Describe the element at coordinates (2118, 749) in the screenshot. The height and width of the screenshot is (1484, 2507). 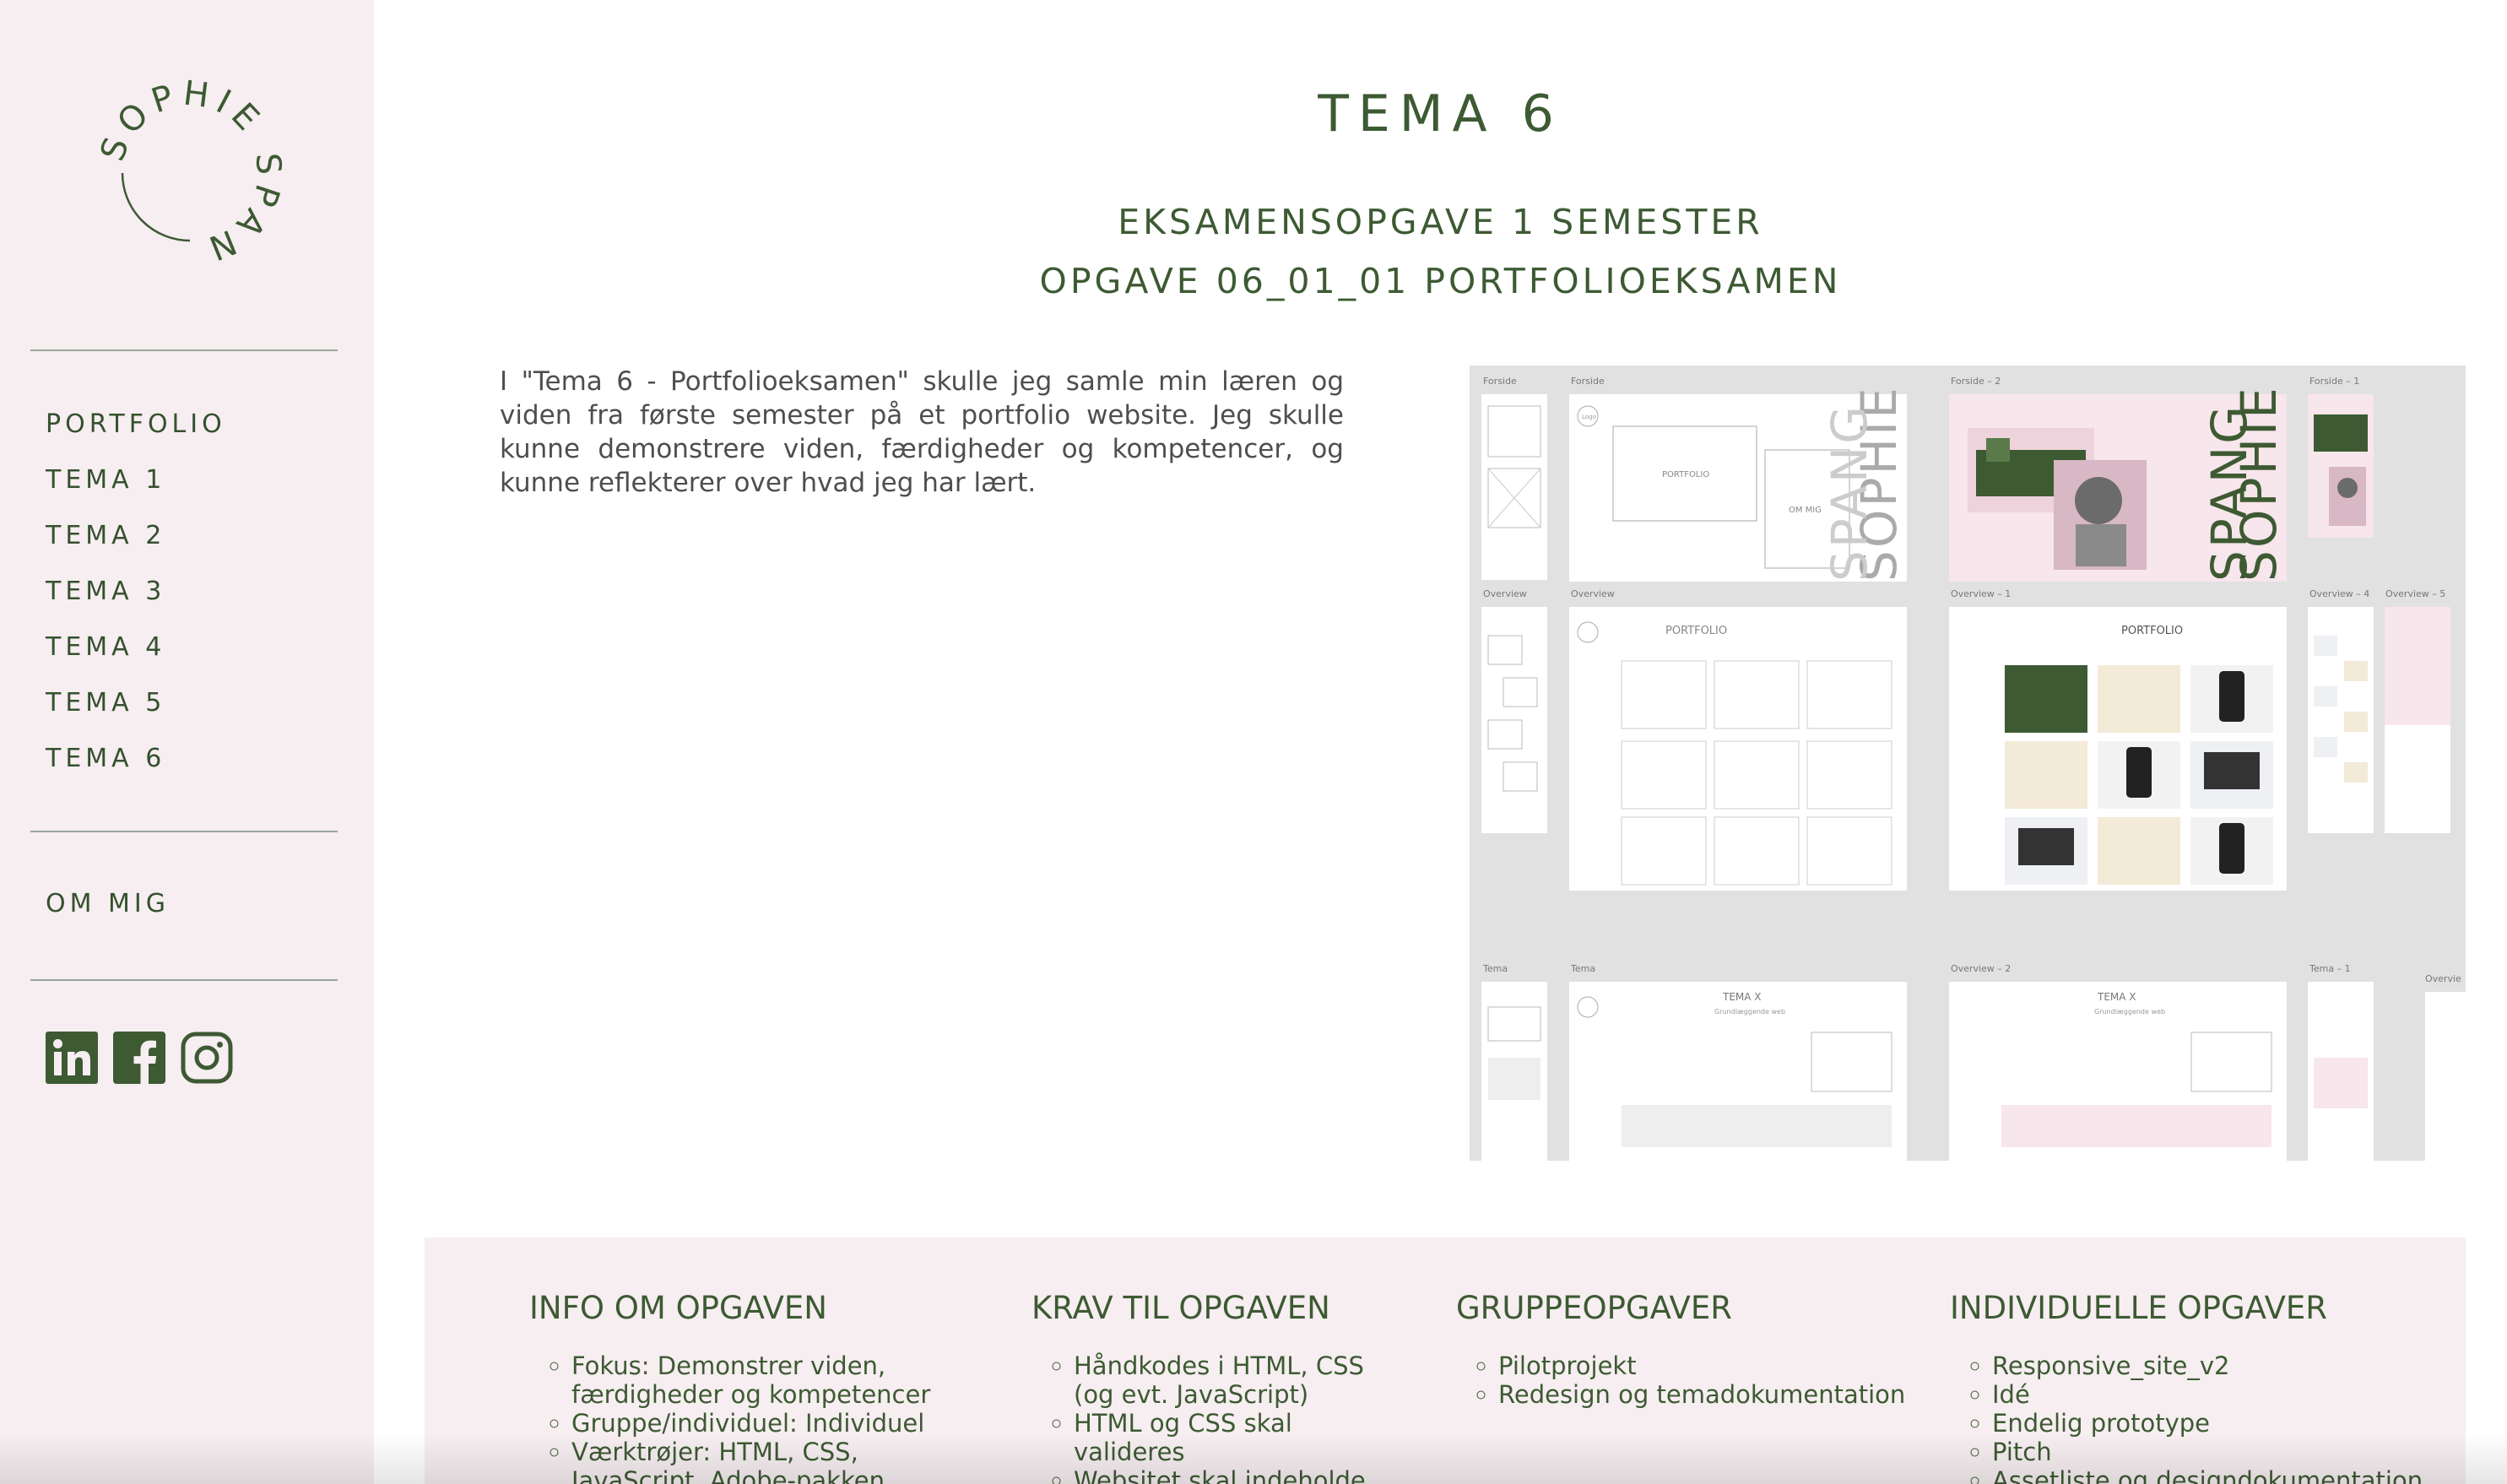
I see `artboard-overview-1: PORTFOLIO` at that location.